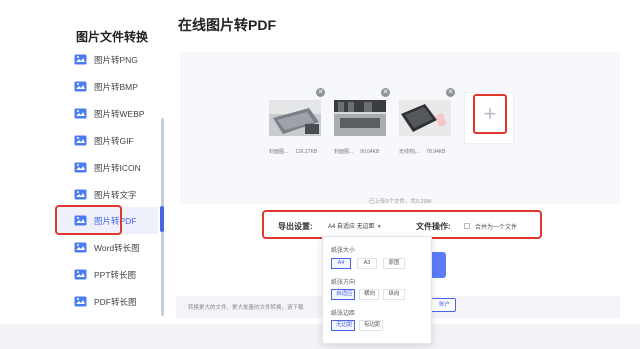  What do you see at coordinates (438, 265) in the screenshot?
I see `convert-button` at bounding box center [438, 265].